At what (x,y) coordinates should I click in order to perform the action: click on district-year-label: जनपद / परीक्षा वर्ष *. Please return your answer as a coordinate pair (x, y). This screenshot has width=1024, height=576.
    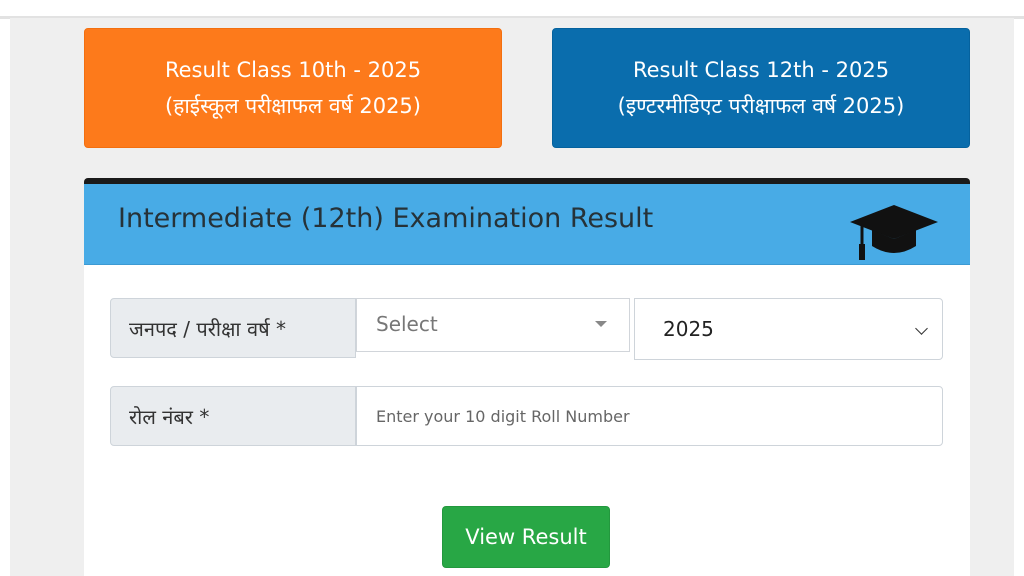
    Looking at the image, I should click on (233, 328).